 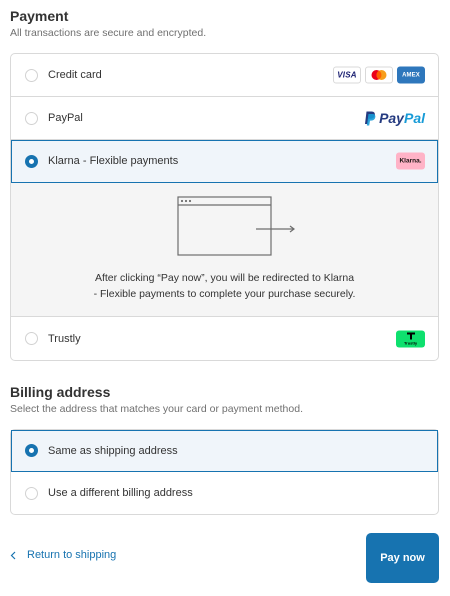 What do you see at coordinates (224, 493) in the screenshot?
I see `billing-option-different-address: Use a different billing address` at bounding box center [224, 493].